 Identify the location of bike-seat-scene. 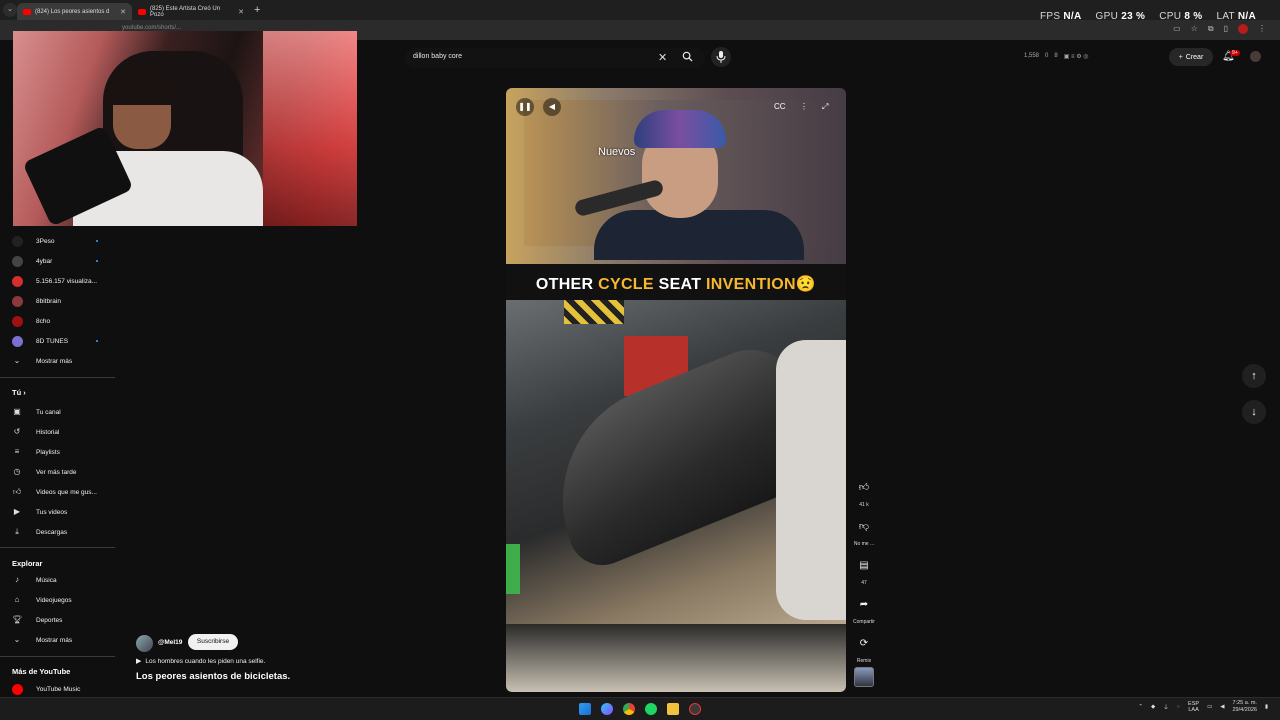
(676, 462).